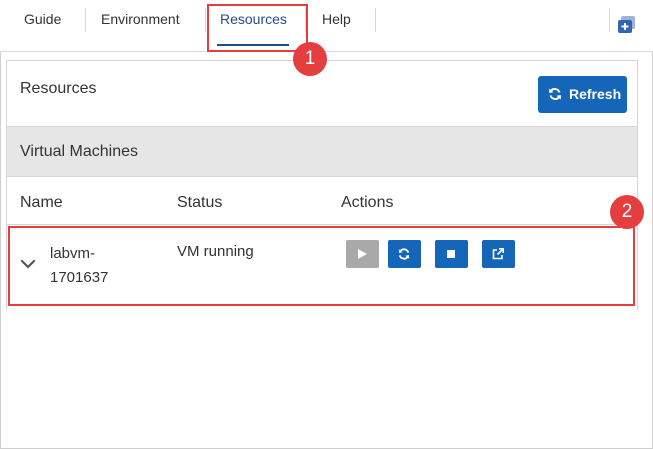 This screenshot has height=449, width=653. I want to click on callout-badge: 1, so click(310, 59).